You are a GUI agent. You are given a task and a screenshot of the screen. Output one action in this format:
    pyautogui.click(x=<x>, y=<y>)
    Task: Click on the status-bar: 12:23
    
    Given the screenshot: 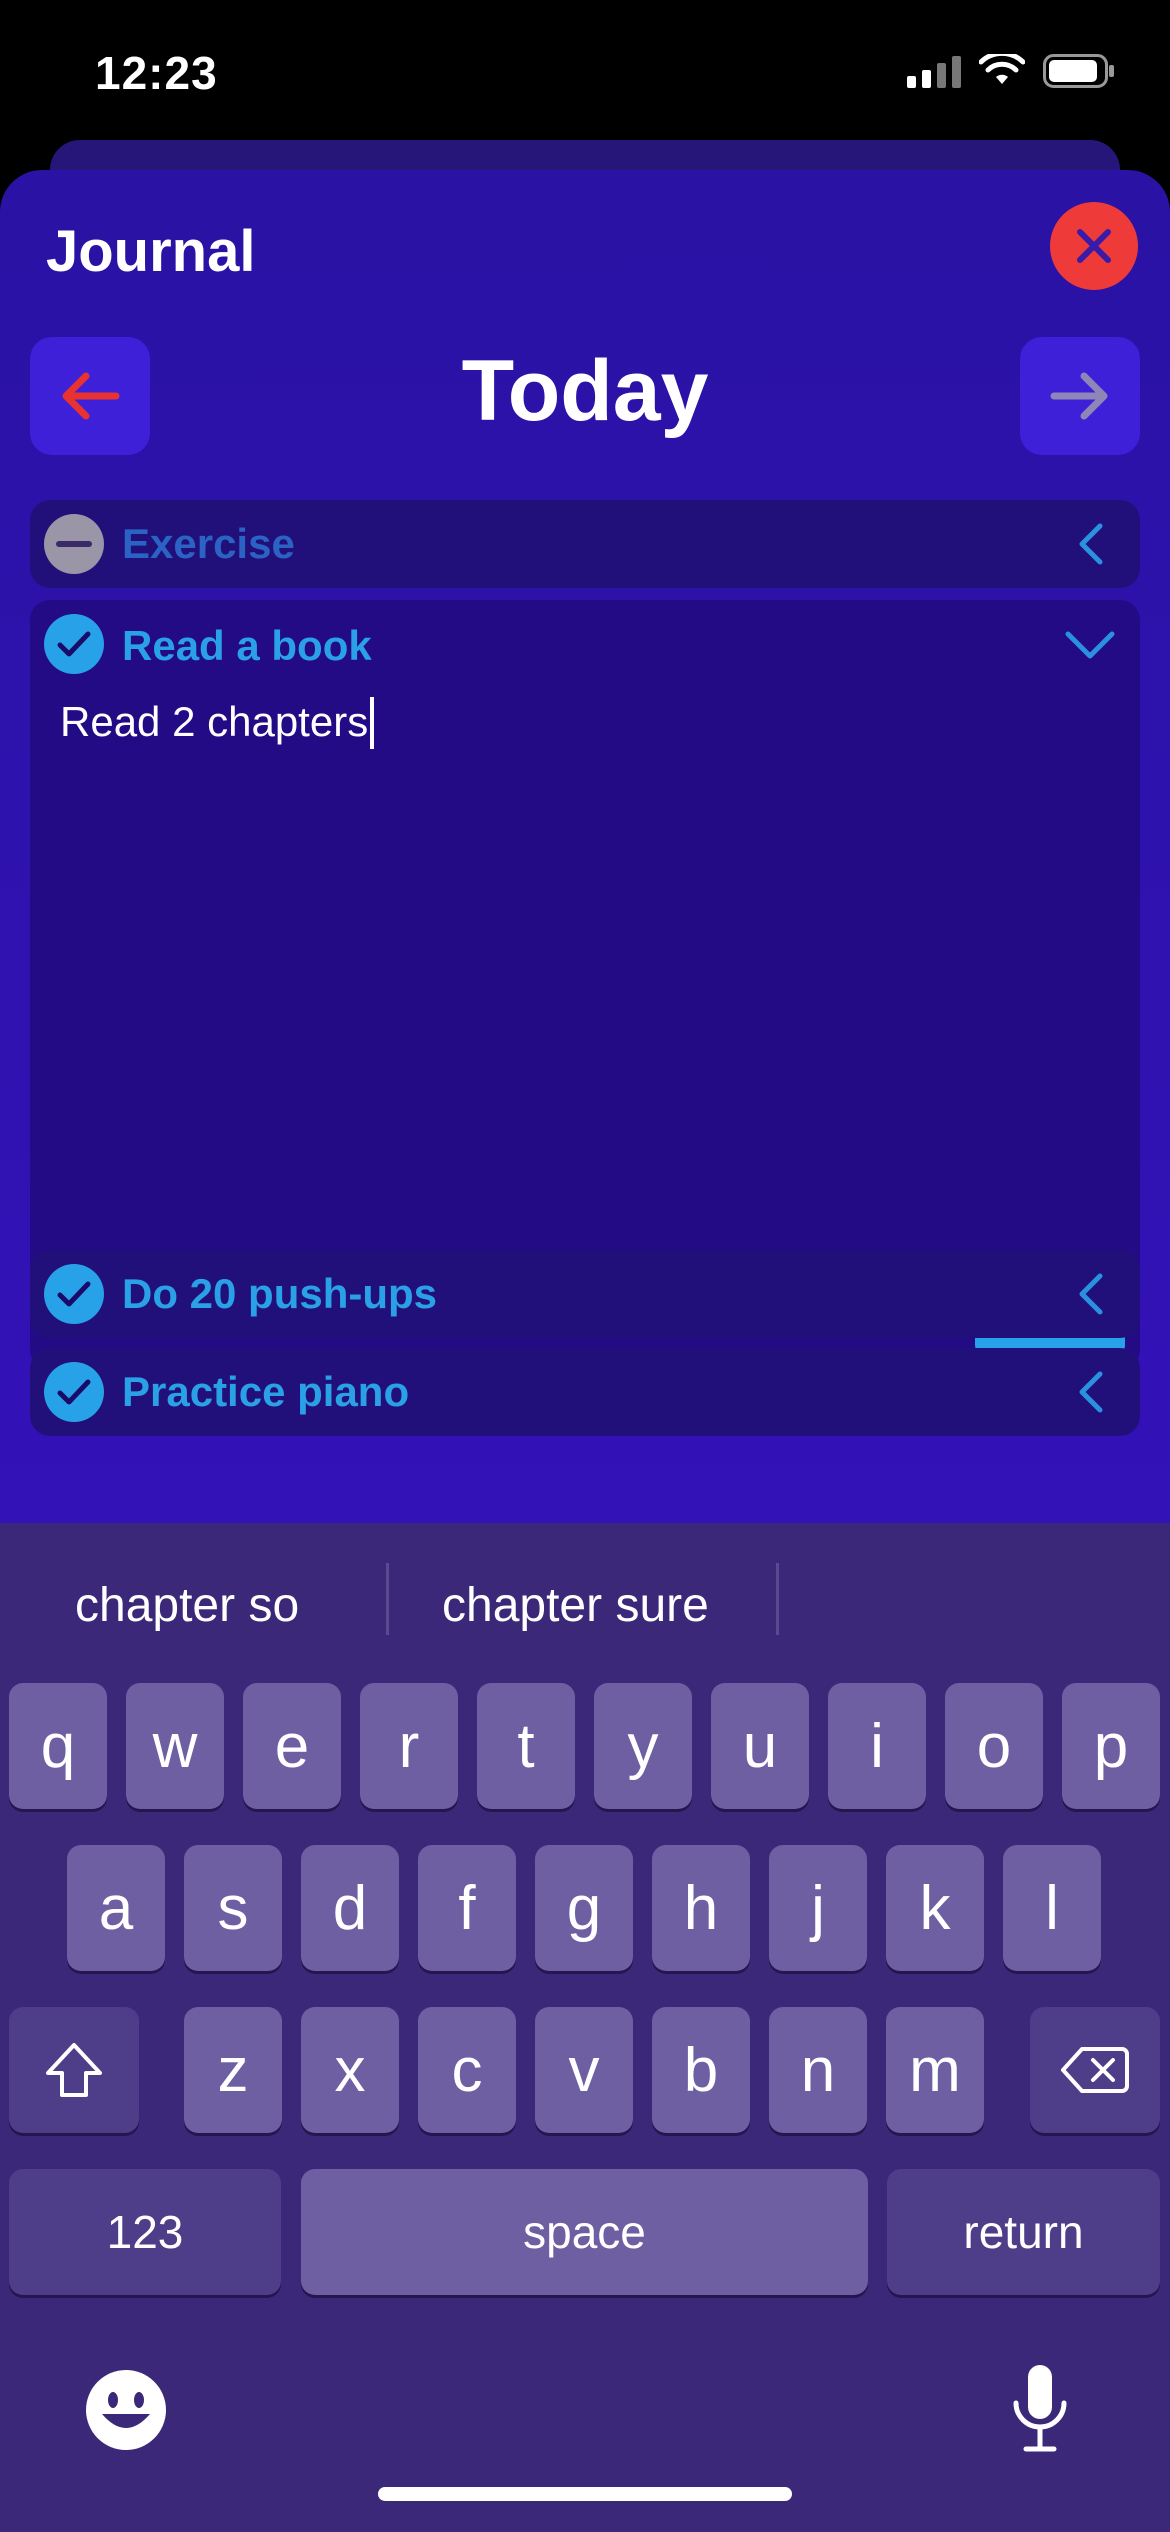 What is the action you would take?
    pyautogui.click(x=585, y=70)
    